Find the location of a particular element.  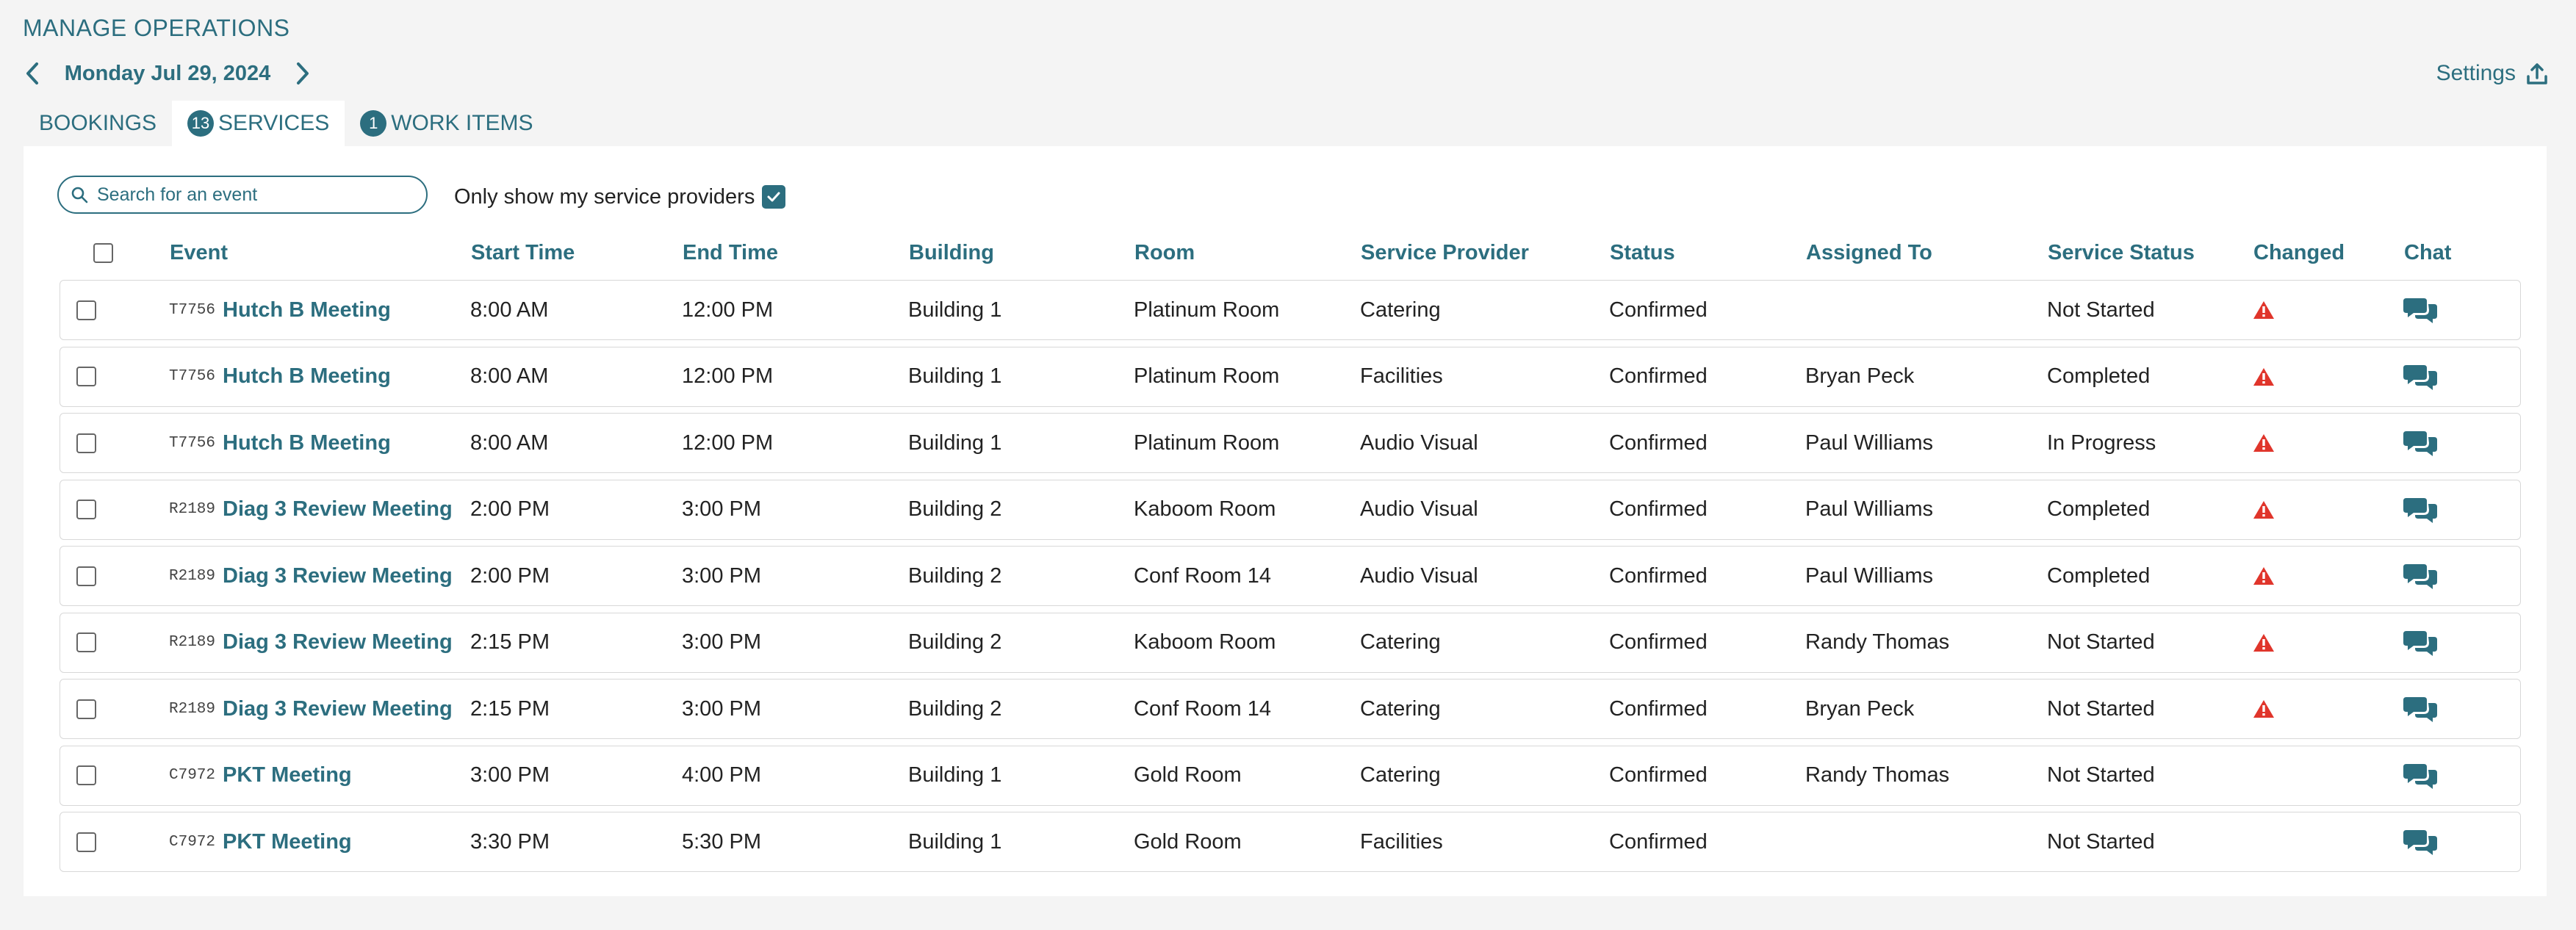

tab-bar: BOOKINGS 13 SERVICES 1 WORK ITEMS is located at coordinates (286, 124).